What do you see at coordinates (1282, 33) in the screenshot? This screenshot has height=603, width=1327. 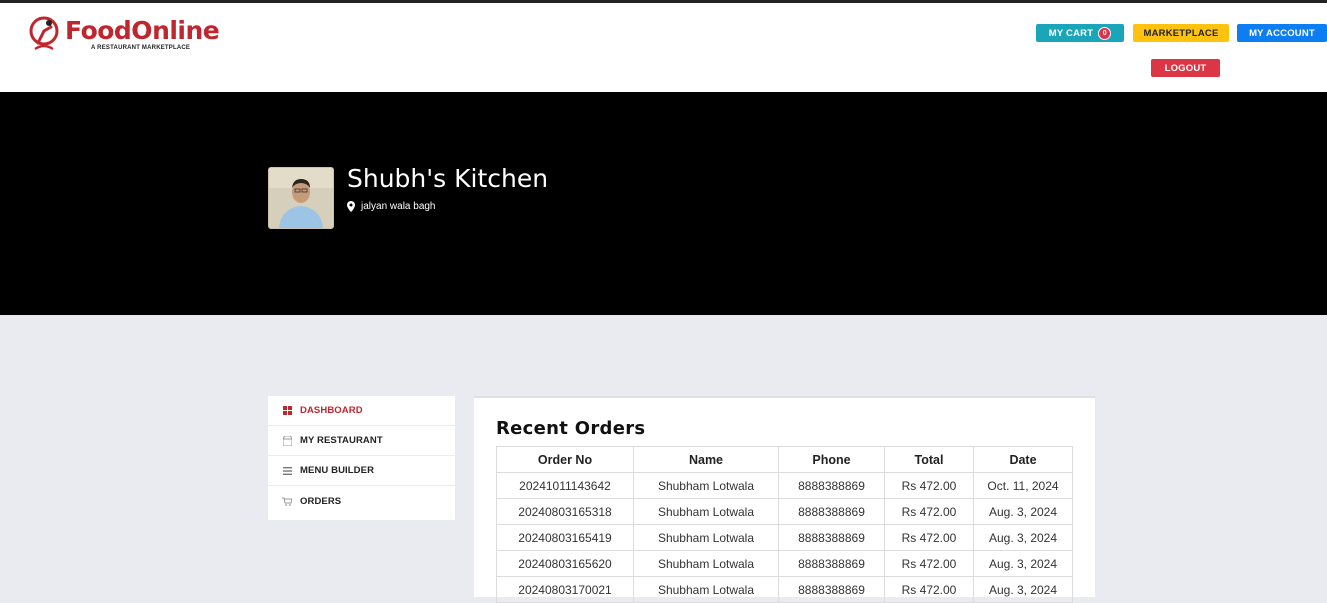 I see `my-account-button: MY ACCOUNT` at bounding box center [1282, 33].